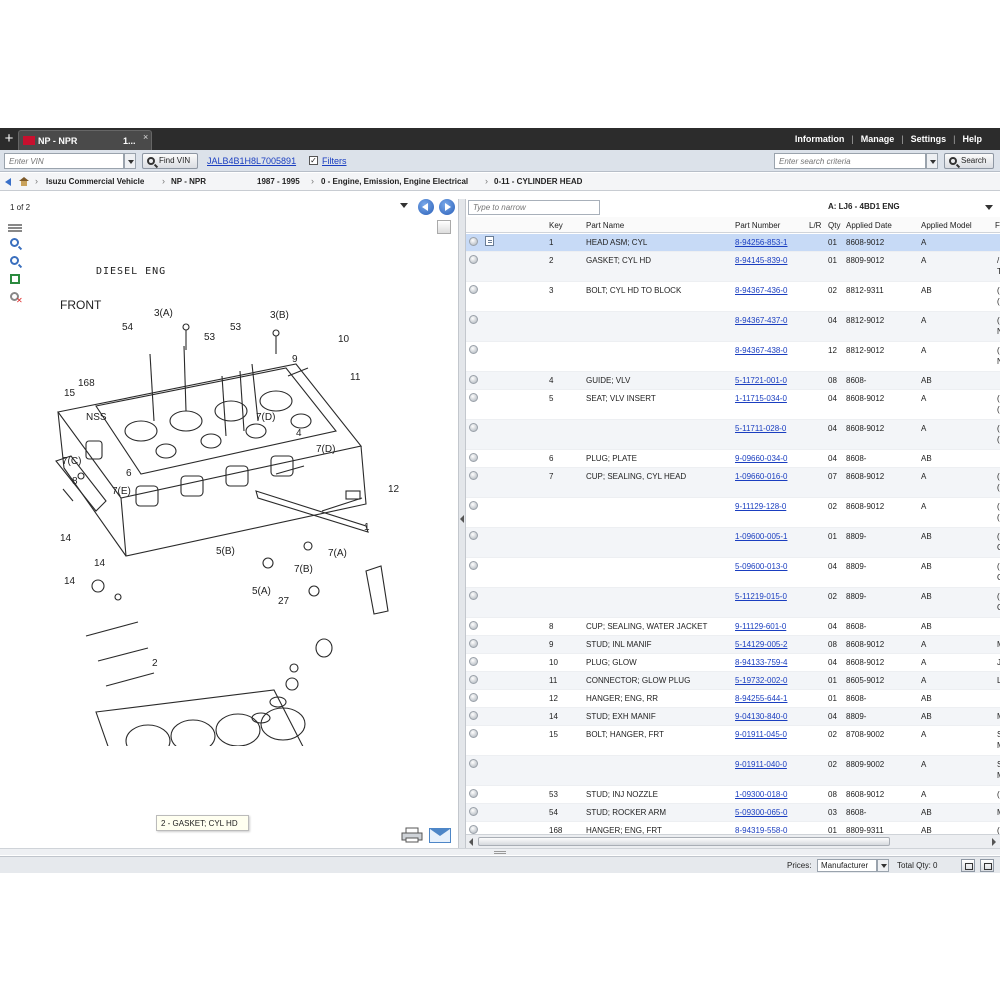 The height and width of the screenshot is (1000, 1000). What do you see at coordinates (15, 246) in the screenshot?
I see `zoom-in-tool` at bounding box center [15, 246].